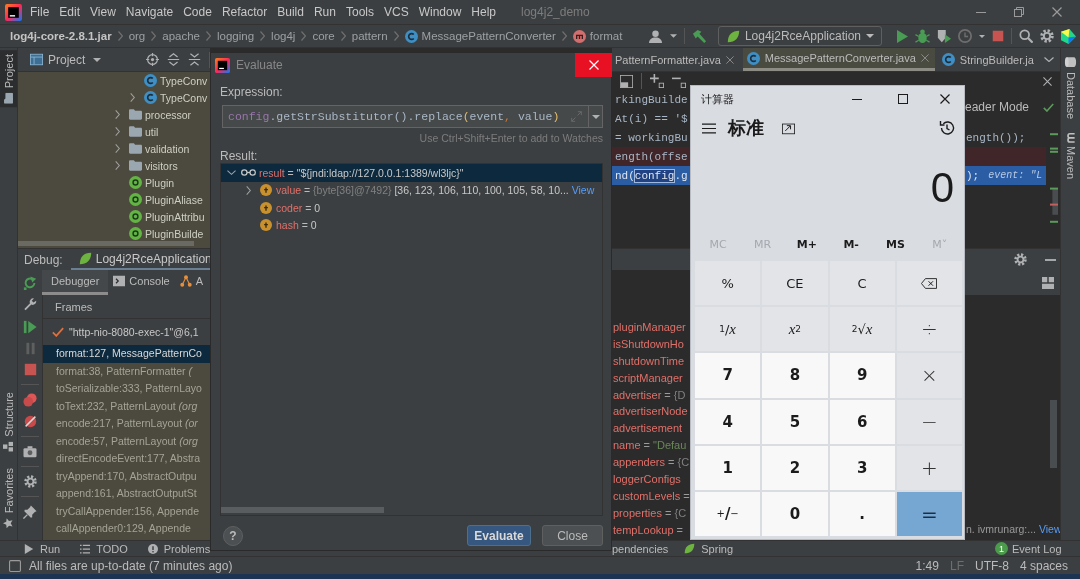 Image resolution: width=1080 pixels, height=579 pixels. Describe the element at coordinates (42, 548) in the screenshot. I see `tool-window-button: Run` at that location.